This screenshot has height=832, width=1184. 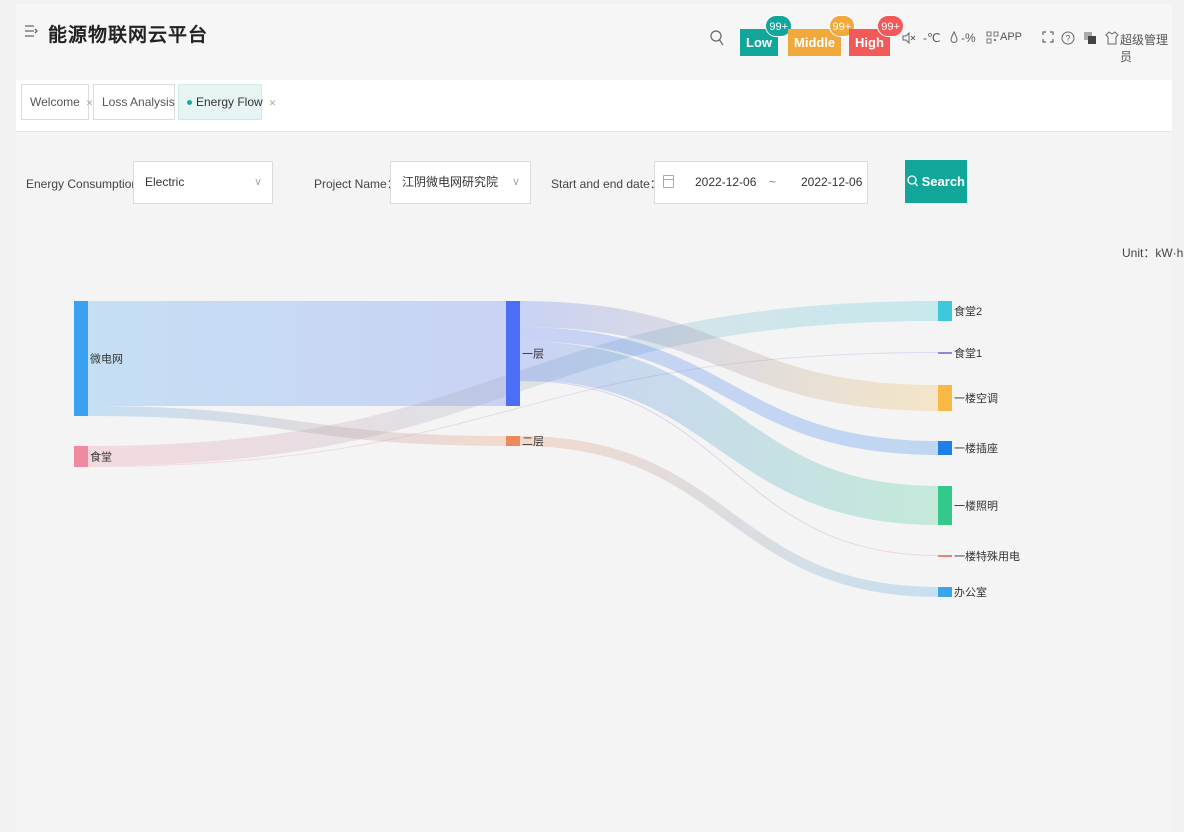 I want to click on sankey-node-label: 一楼照明, so click(x=976, y=506).